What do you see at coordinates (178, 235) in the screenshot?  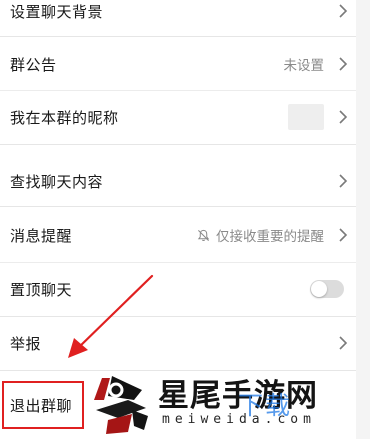 I see `setting-row-message-notify: 消息提醒 仅接收重要的提醒` at bounding box center [178, 235].